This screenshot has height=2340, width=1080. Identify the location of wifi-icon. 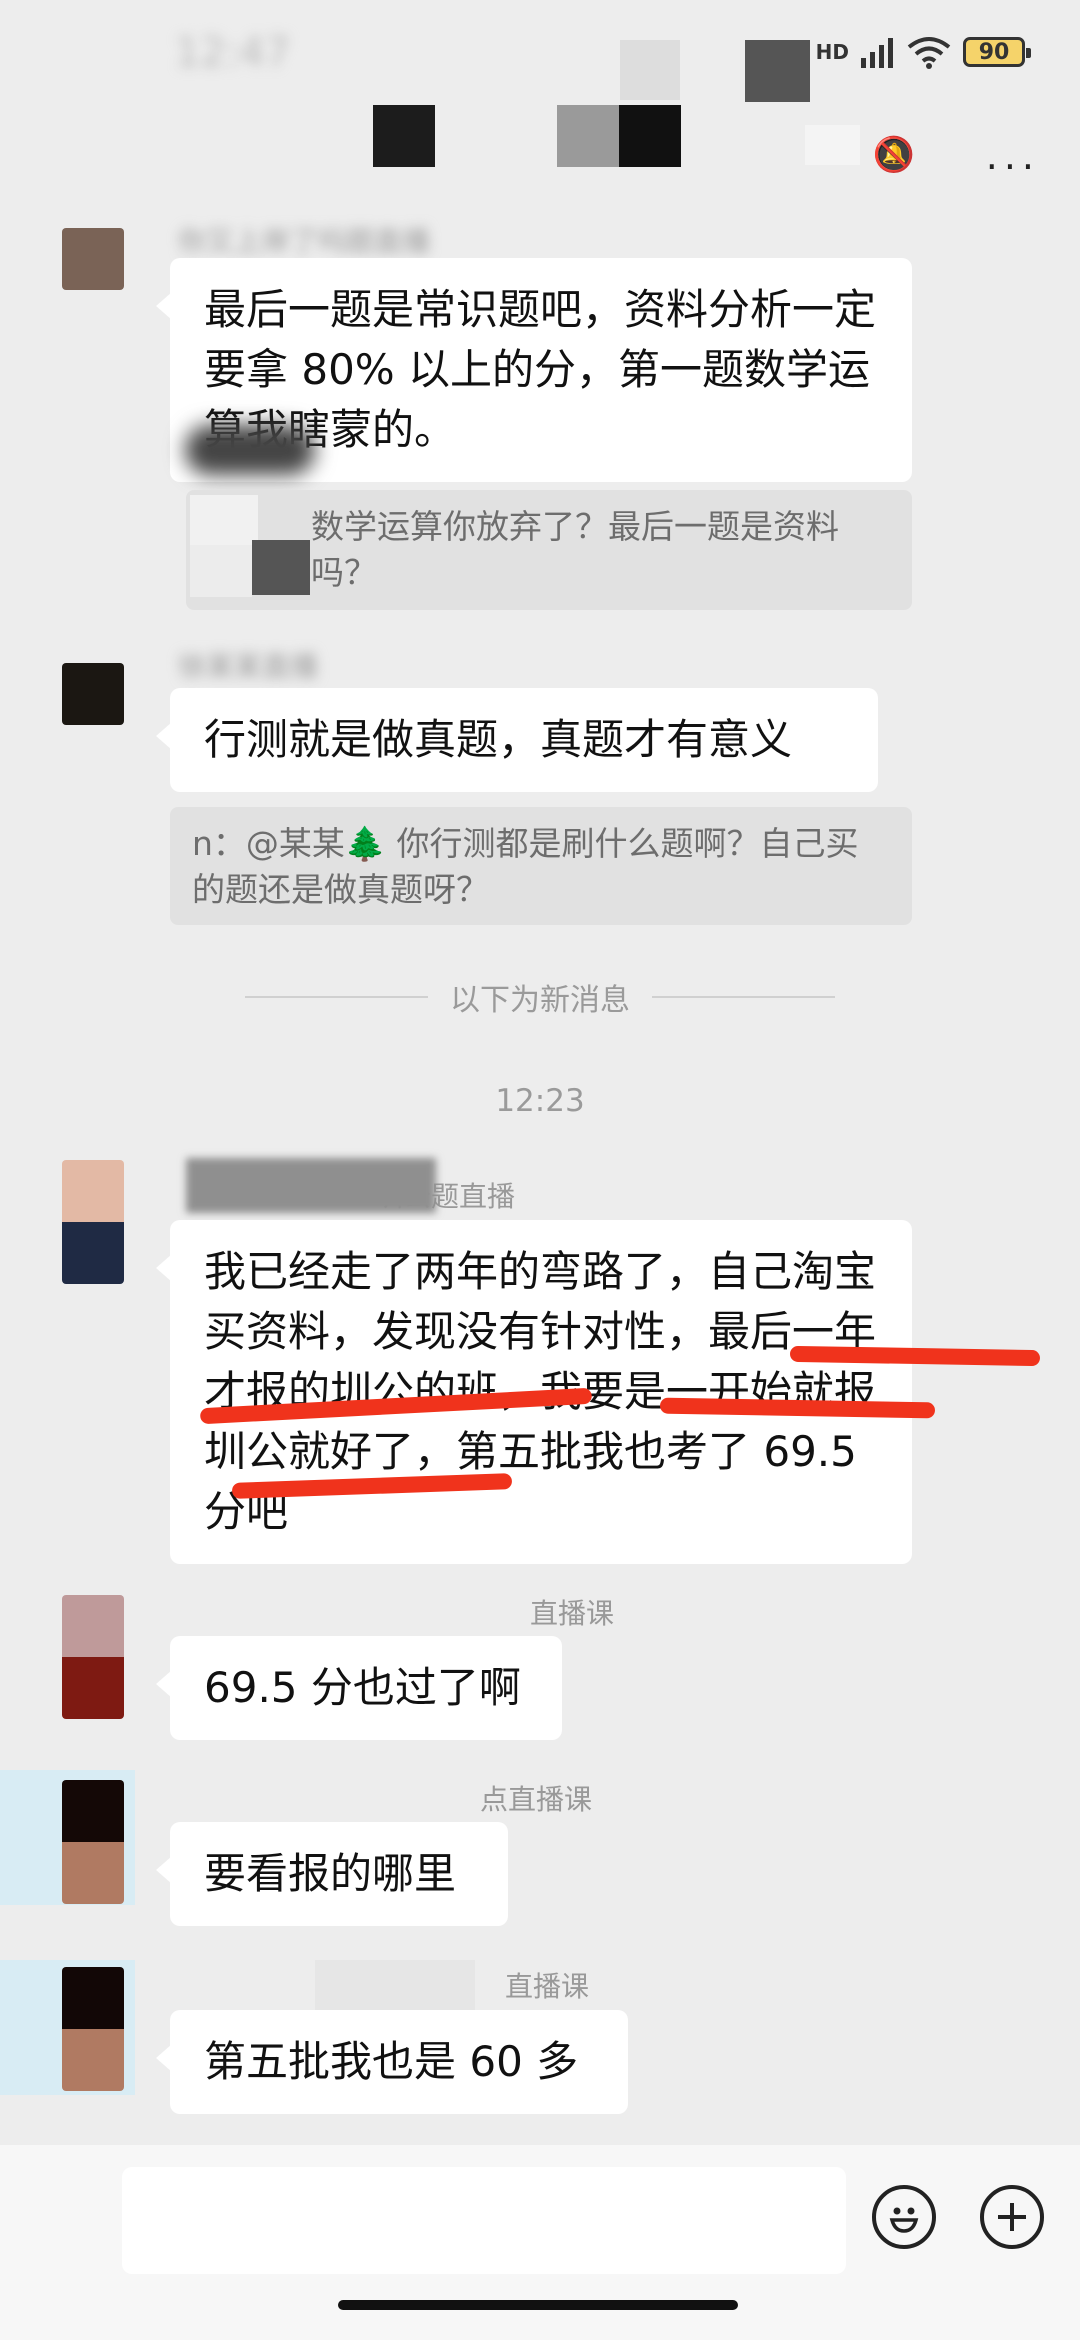
(929, 53).